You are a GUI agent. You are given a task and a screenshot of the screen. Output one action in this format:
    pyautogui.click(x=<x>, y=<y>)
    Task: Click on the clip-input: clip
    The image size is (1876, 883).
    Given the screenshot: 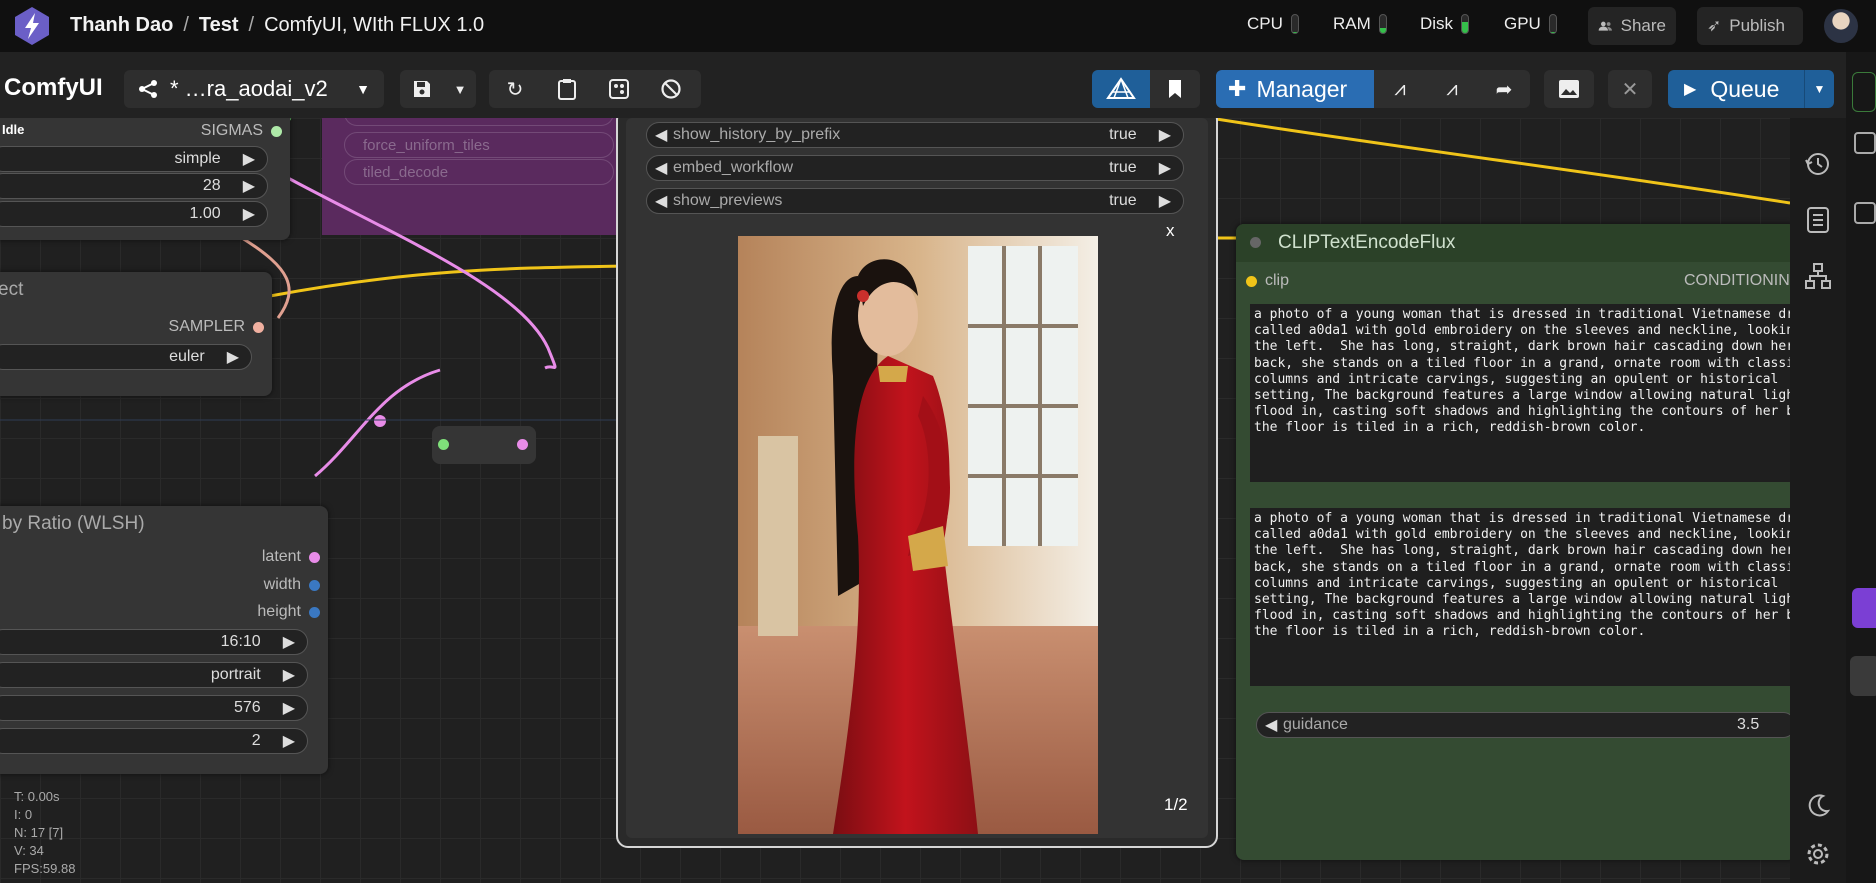 What is the action you would take?
    pyautogui.click(x=1267, y=281)
    